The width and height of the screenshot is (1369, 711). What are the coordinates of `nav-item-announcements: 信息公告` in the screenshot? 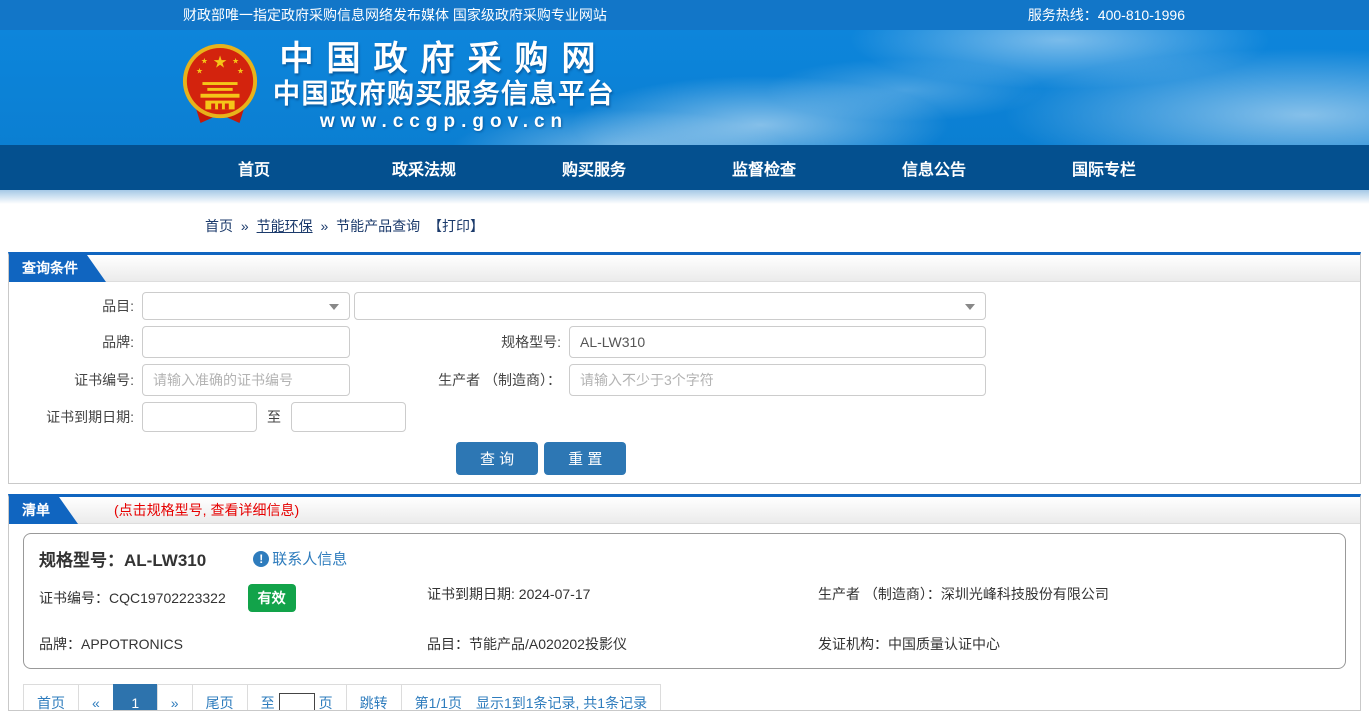 It's located at (934, 168).